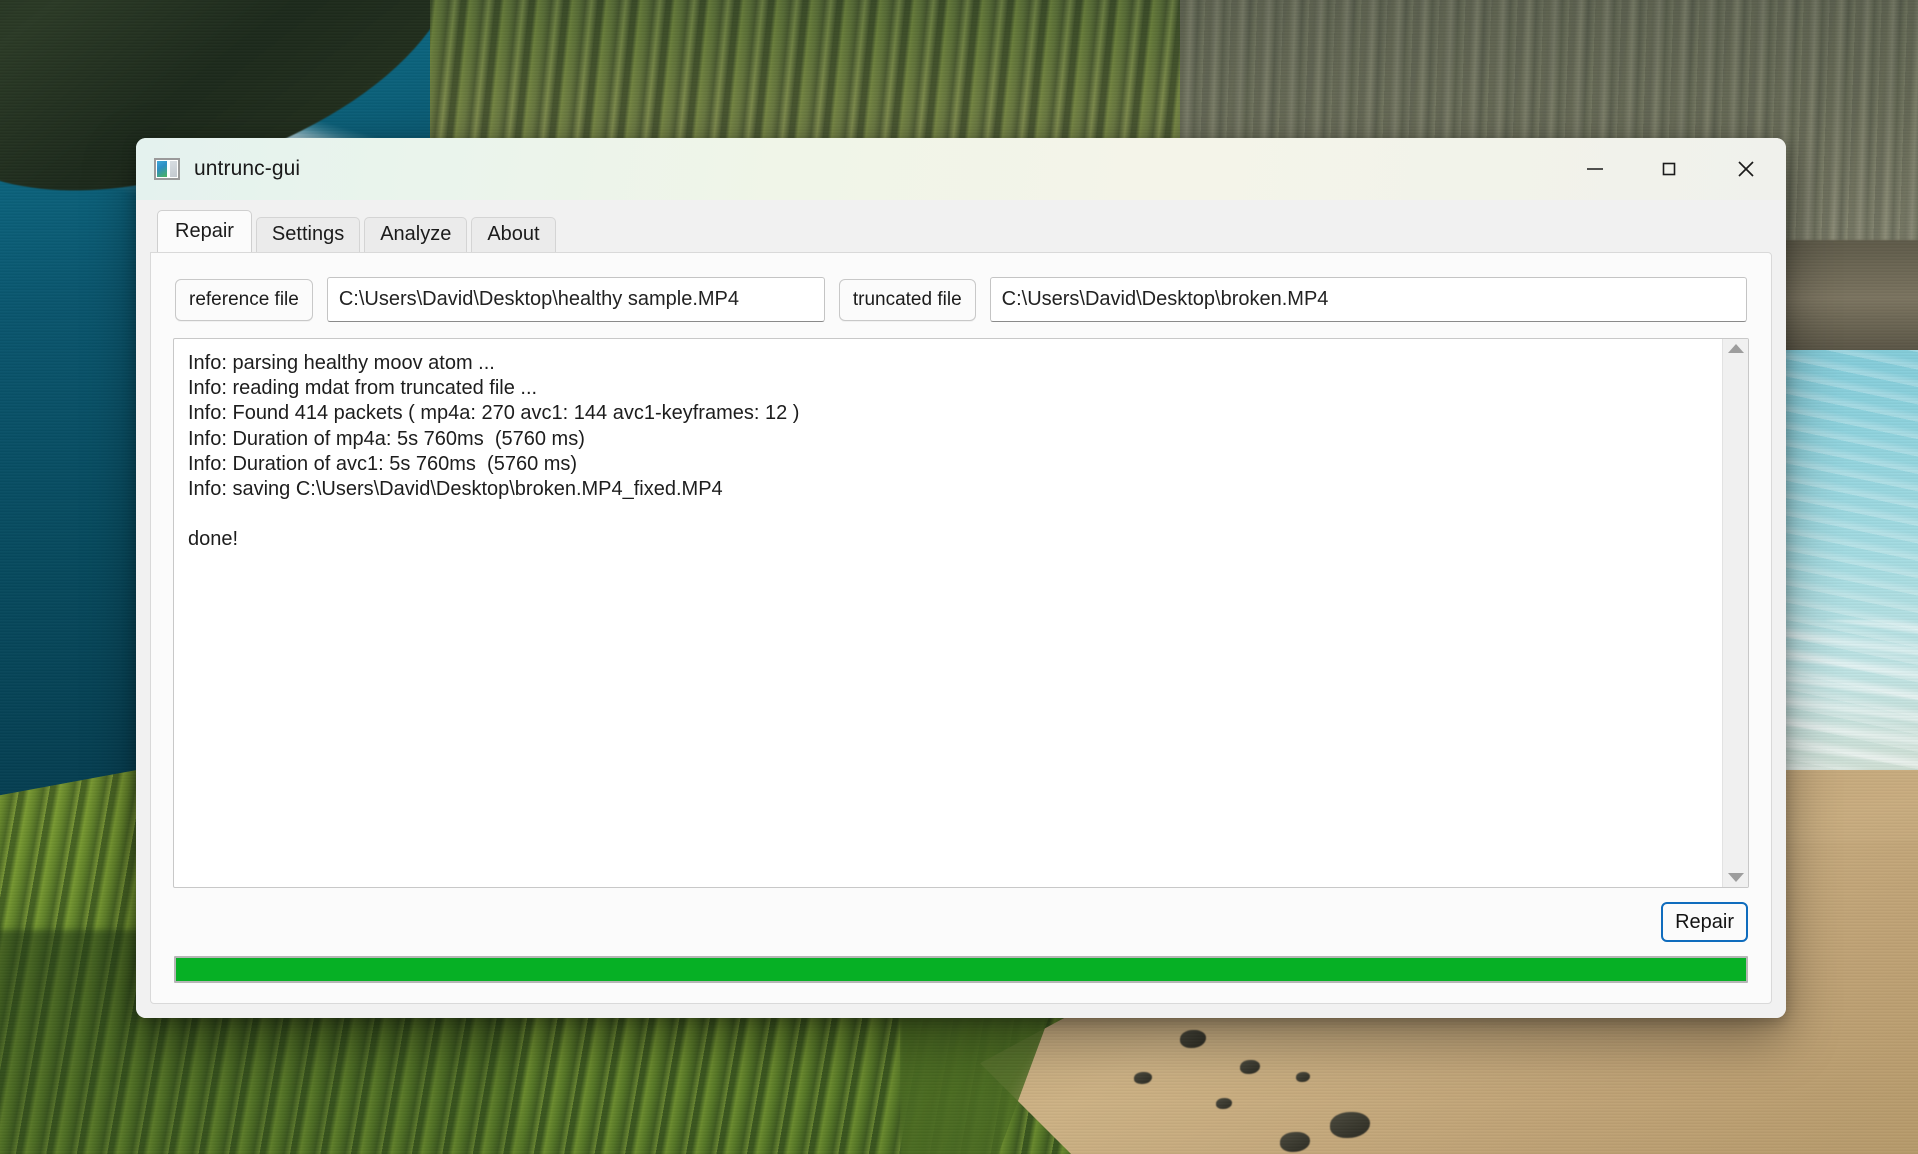 Image resolution: width=1918 pixels, height=1154 pixels. Describe the element at coordinates (167, 169) in the screenshot. I see `app-image-icon` at that location.